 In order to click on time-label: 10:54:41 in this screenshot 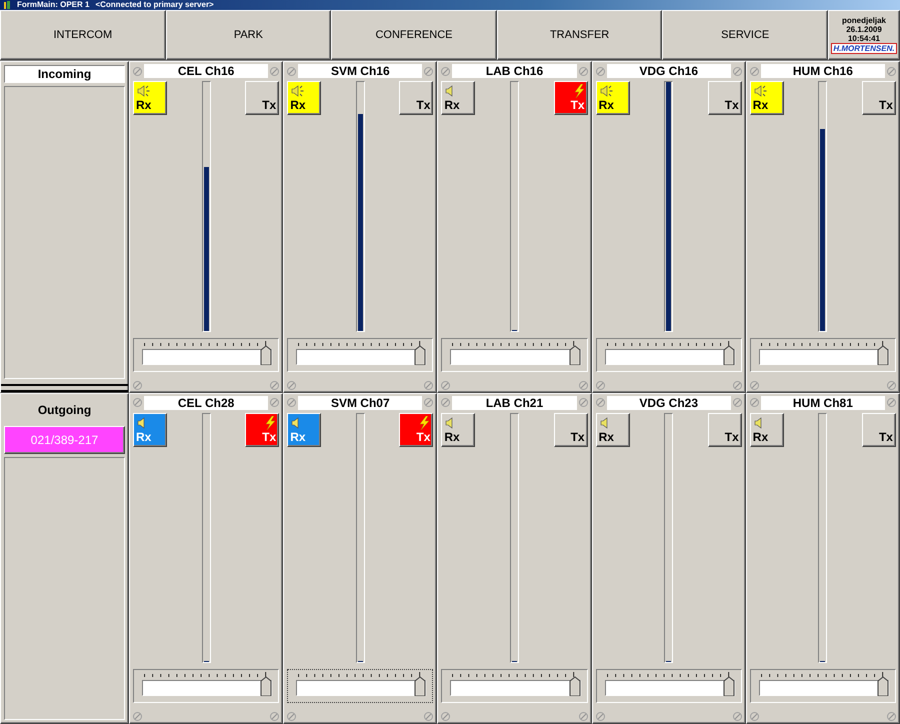, I will do `click(864, 38)`.